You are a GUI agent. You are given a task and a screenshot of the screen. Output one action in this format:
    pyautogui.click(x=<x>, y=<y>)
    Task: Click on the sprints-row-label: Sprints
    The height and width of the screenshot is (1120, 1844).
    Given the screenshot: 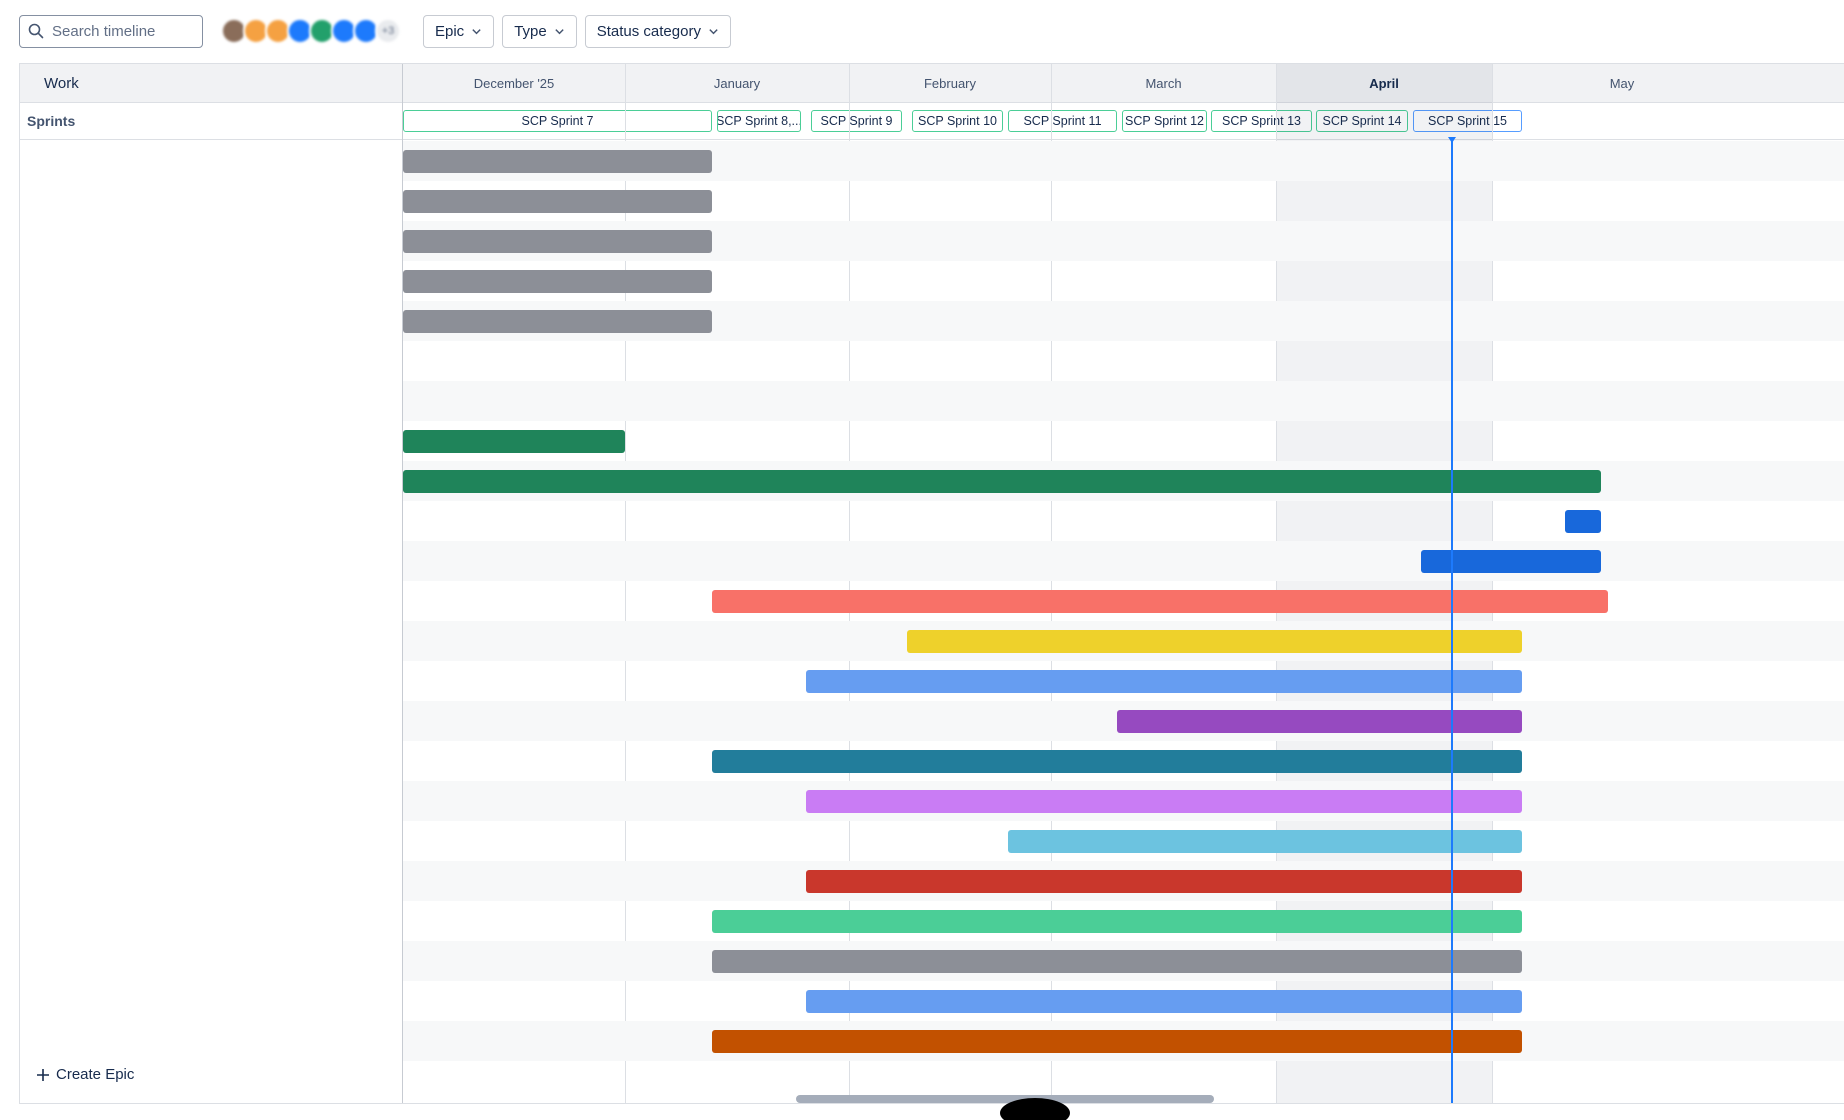 What is the action you would take?
    pyautogui.click(x=211, y=121)
    